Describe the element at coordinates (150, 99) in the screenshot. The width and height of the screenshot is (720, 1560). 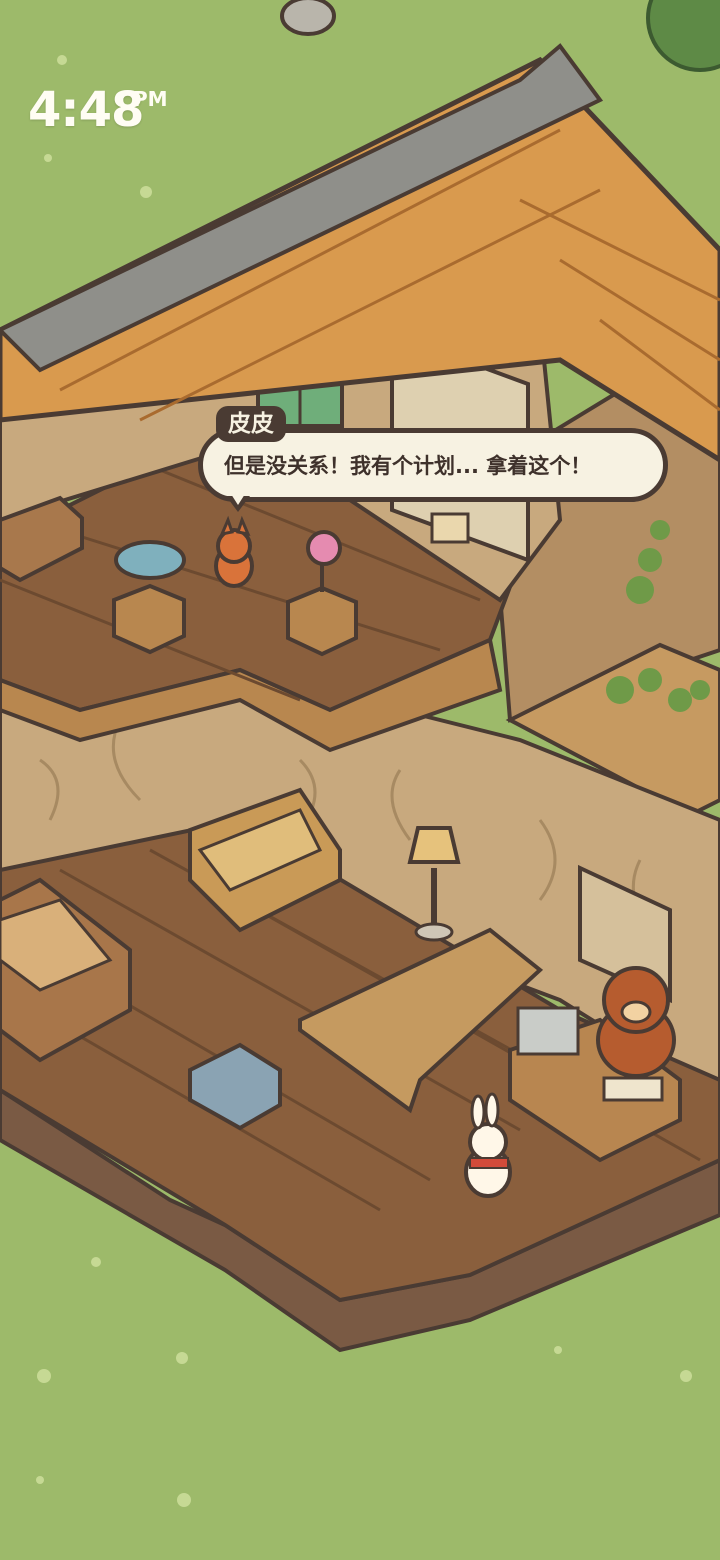
I see `status-ampm: PM` at that location.